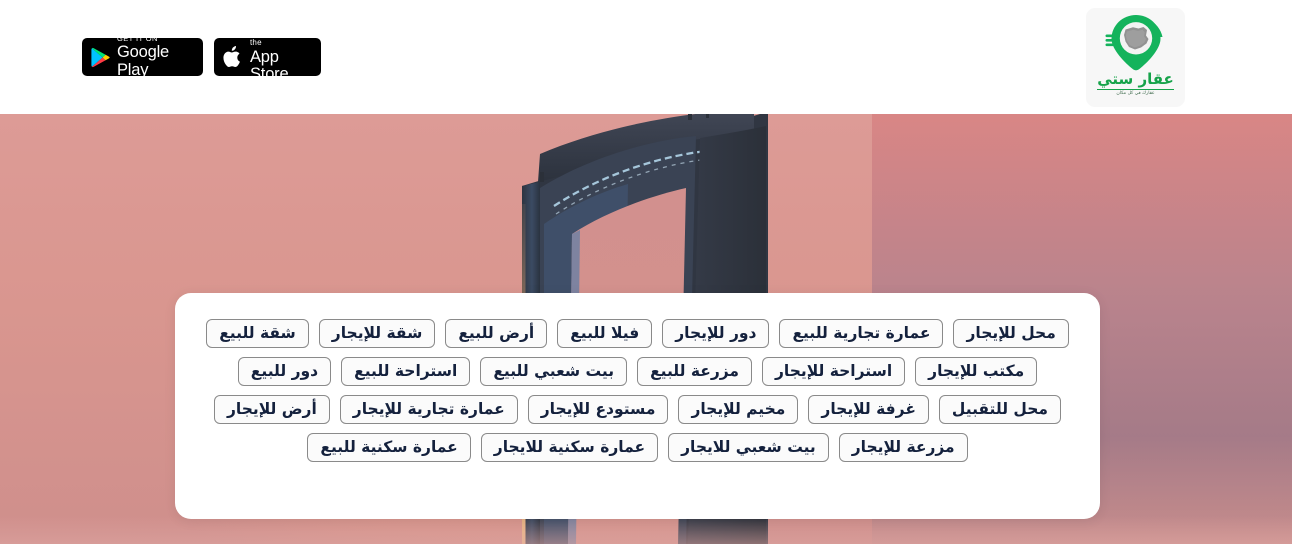 This screenshot has height=544, width=1292. Describe the element at coordinates (1011, 333) in the screenshot. I see `category-tag-chip: محل للإيجار` at that location.